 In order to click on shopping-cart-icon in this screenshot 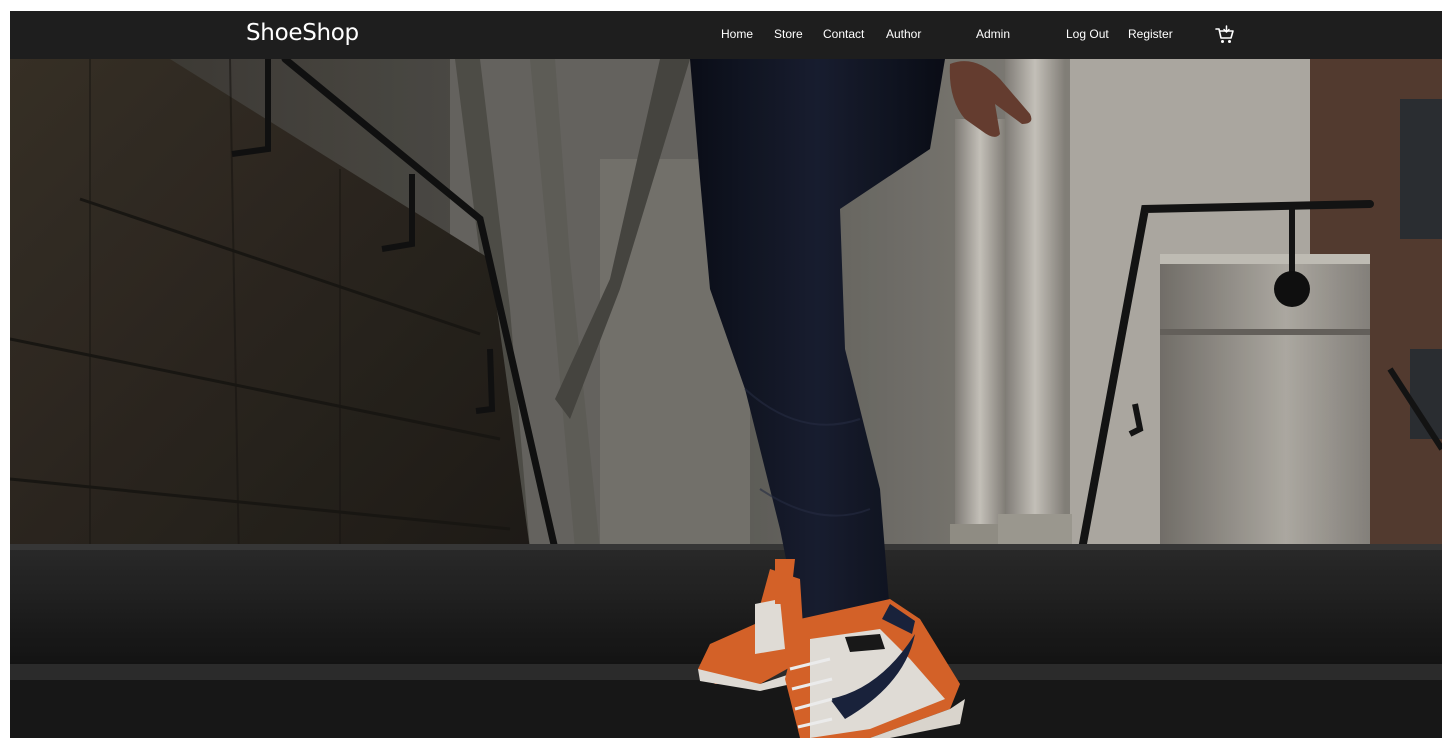, I will do `click(1225, 35)`.